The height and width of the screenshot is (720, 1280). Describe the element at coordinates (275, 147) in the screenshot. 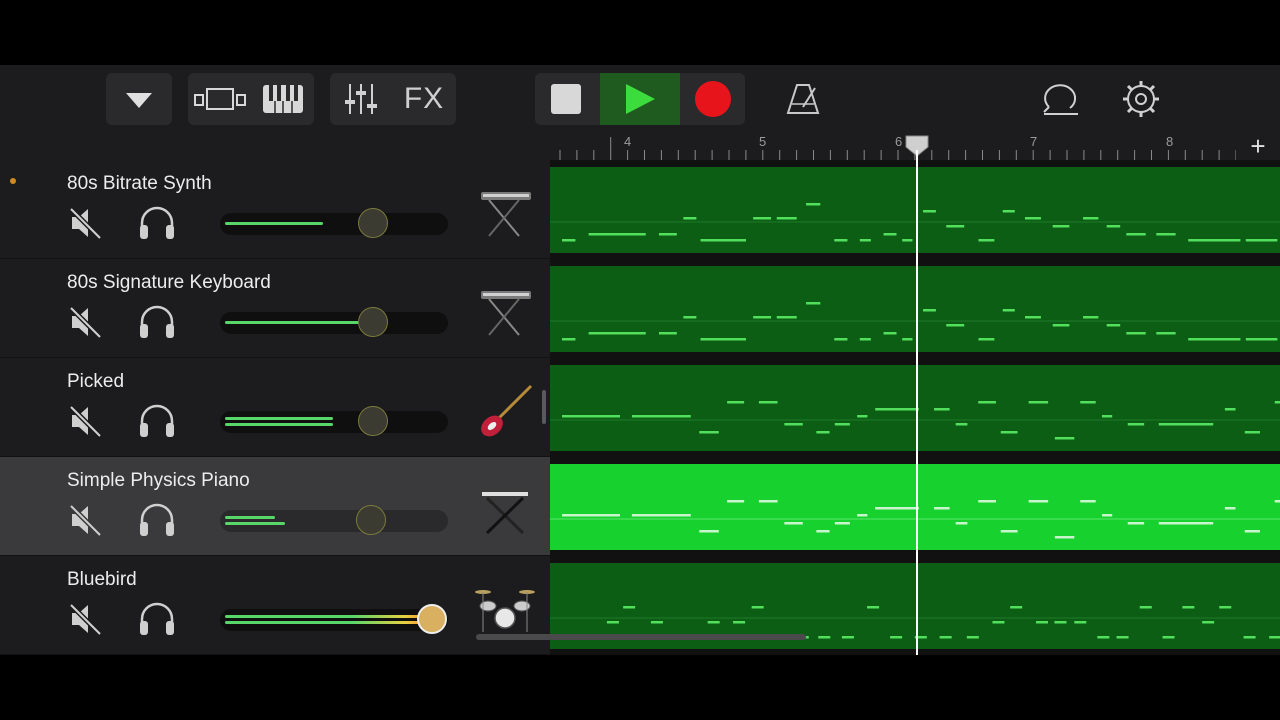

I see `track-header-spacer` at that location.